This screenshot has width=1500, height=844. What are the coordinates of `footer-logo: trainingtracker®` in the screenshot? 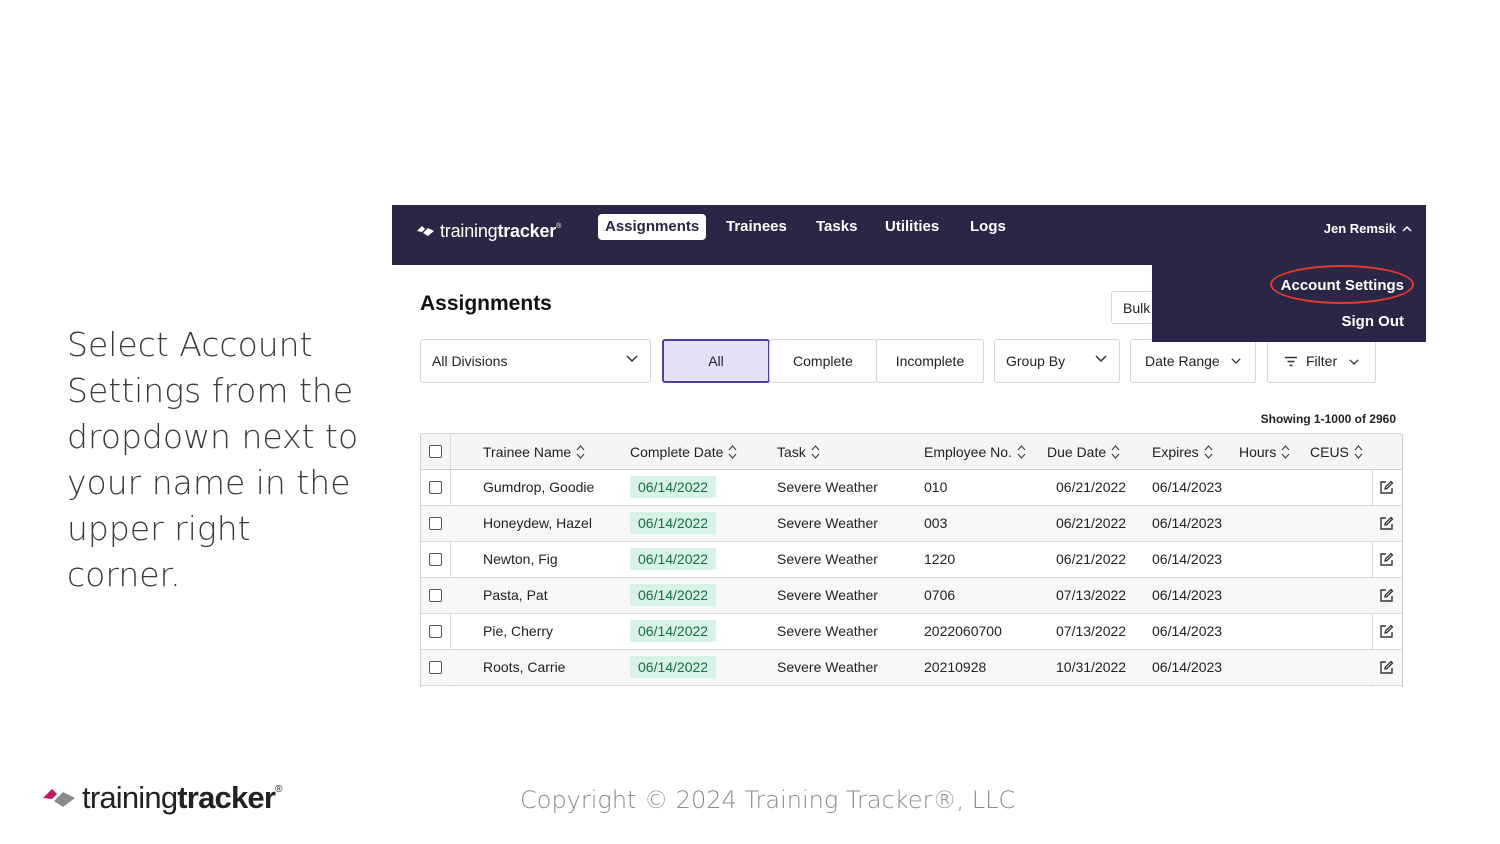 It's located at (162, 798).